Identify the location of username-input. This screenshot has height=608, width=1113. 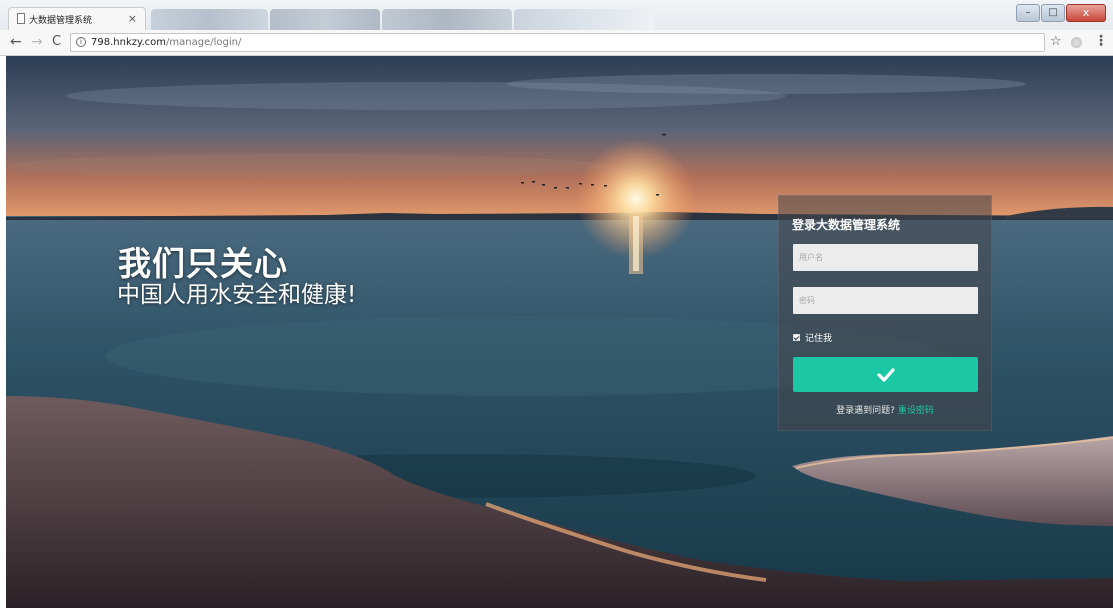
(885, 257).